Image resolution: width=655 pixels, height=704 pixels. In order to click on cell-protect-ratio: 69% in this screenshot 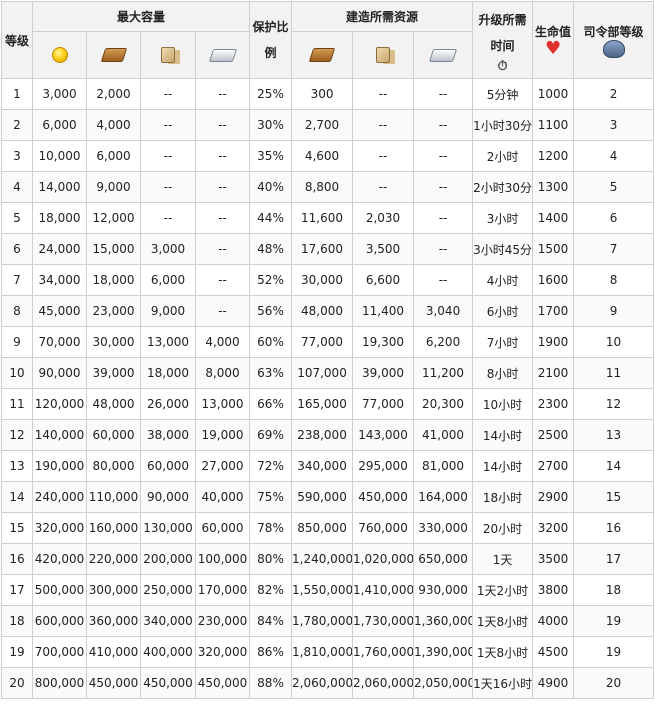, I will do `click(271, 435)`.